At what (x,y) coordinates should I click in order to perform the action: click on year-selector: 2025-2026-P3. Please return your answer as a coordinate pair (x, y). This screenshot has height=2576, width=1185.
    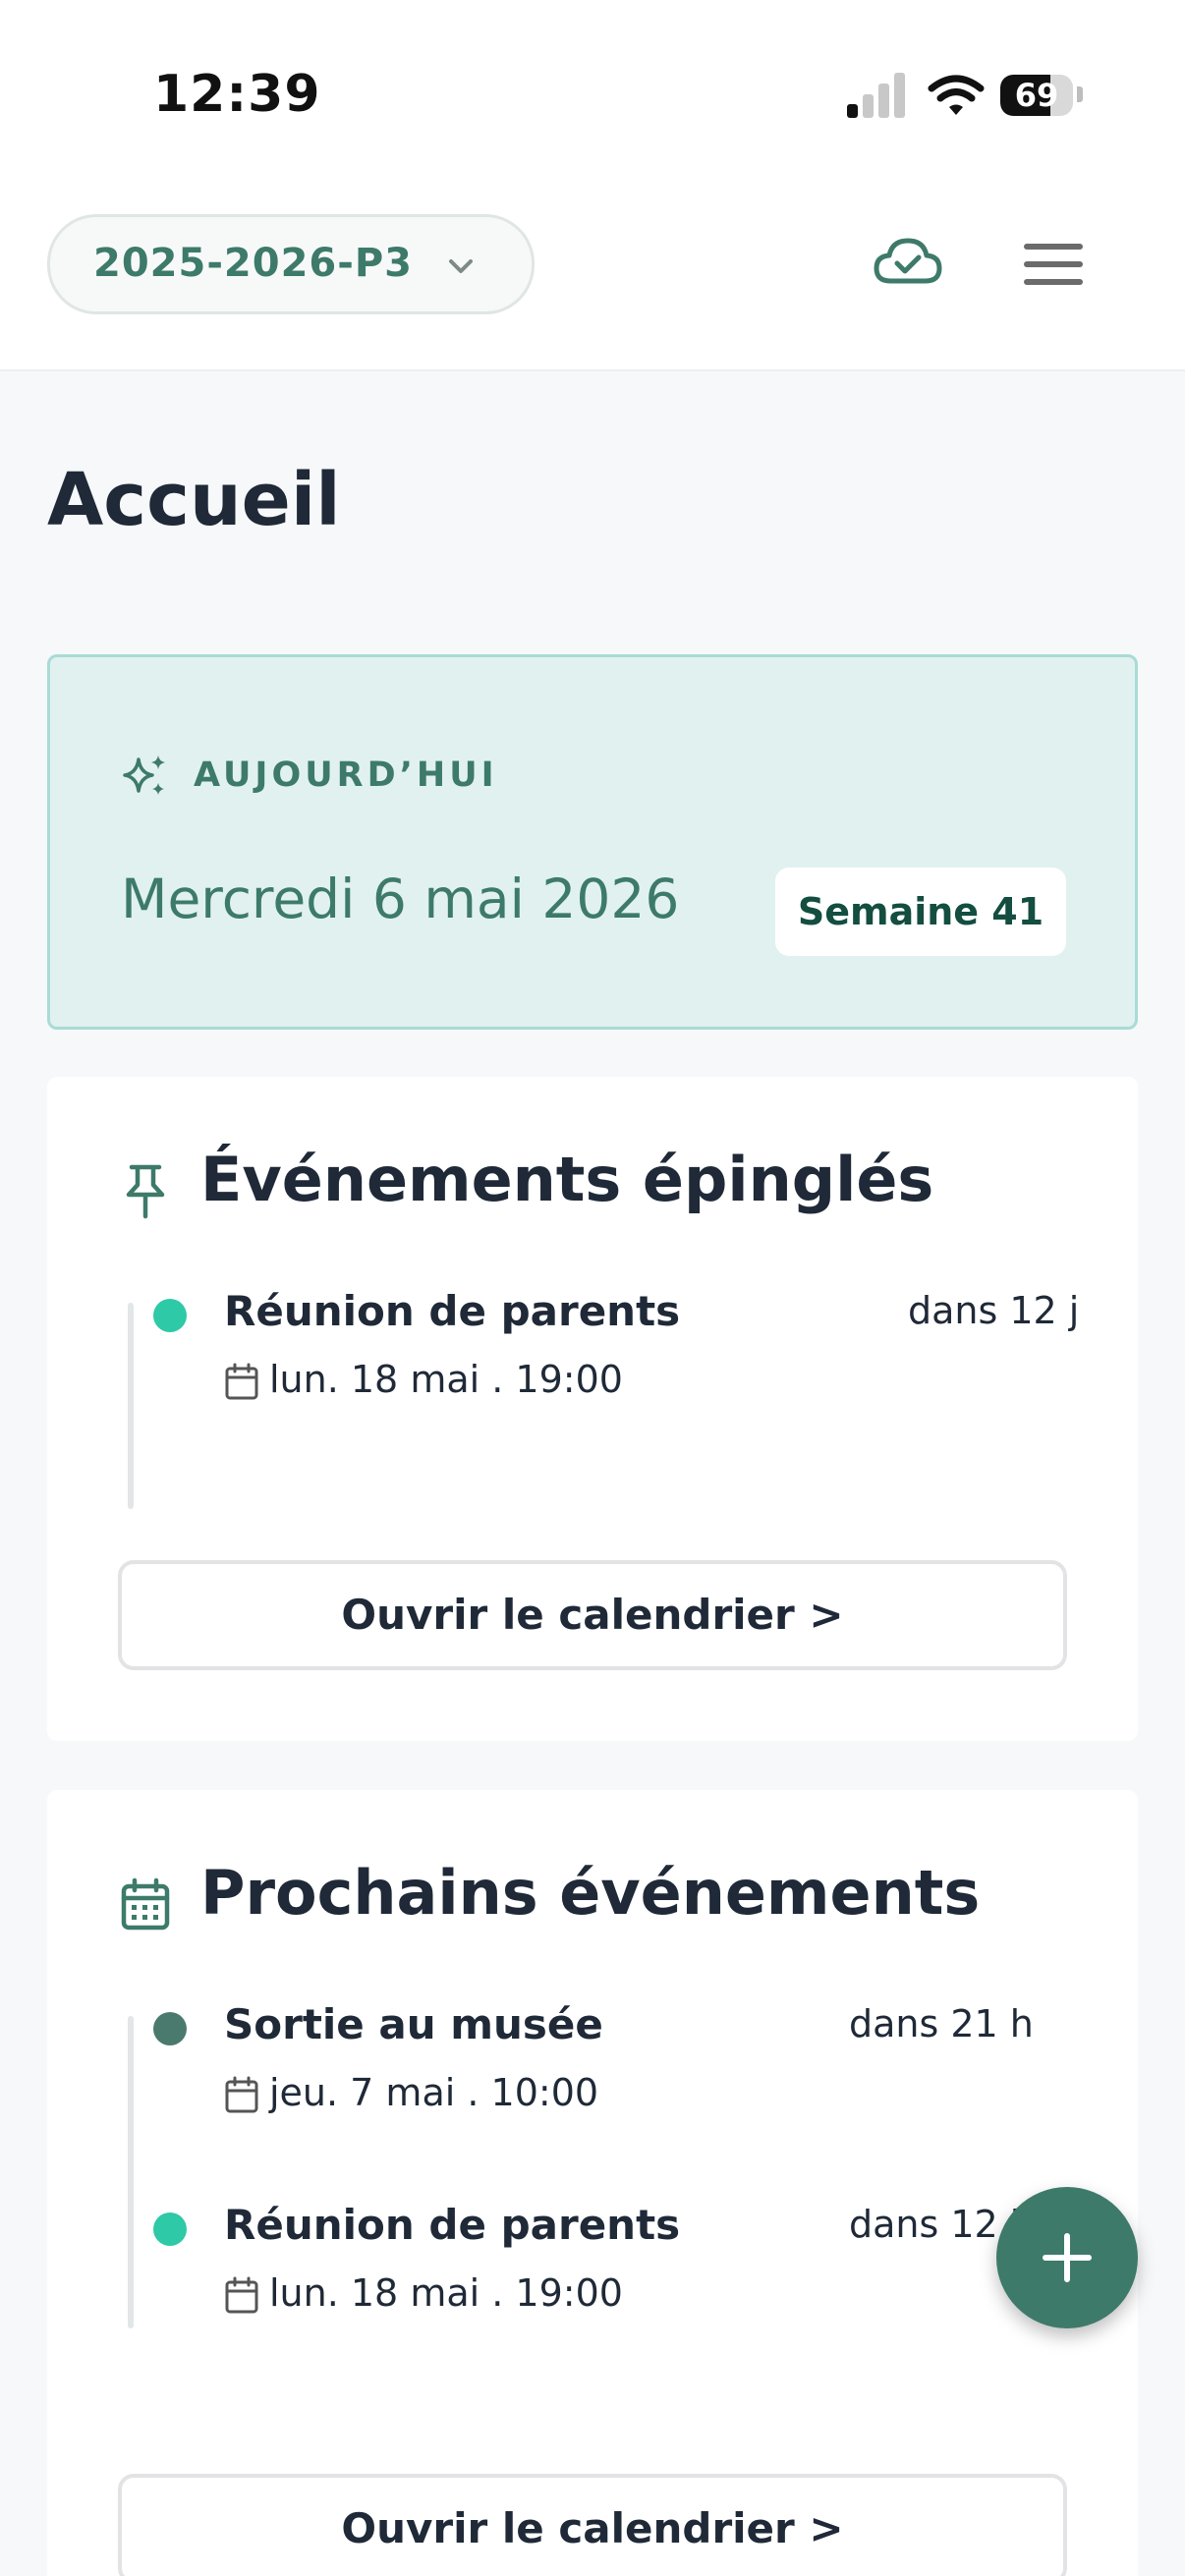
    Looking at the image, I should click on (291, 264).